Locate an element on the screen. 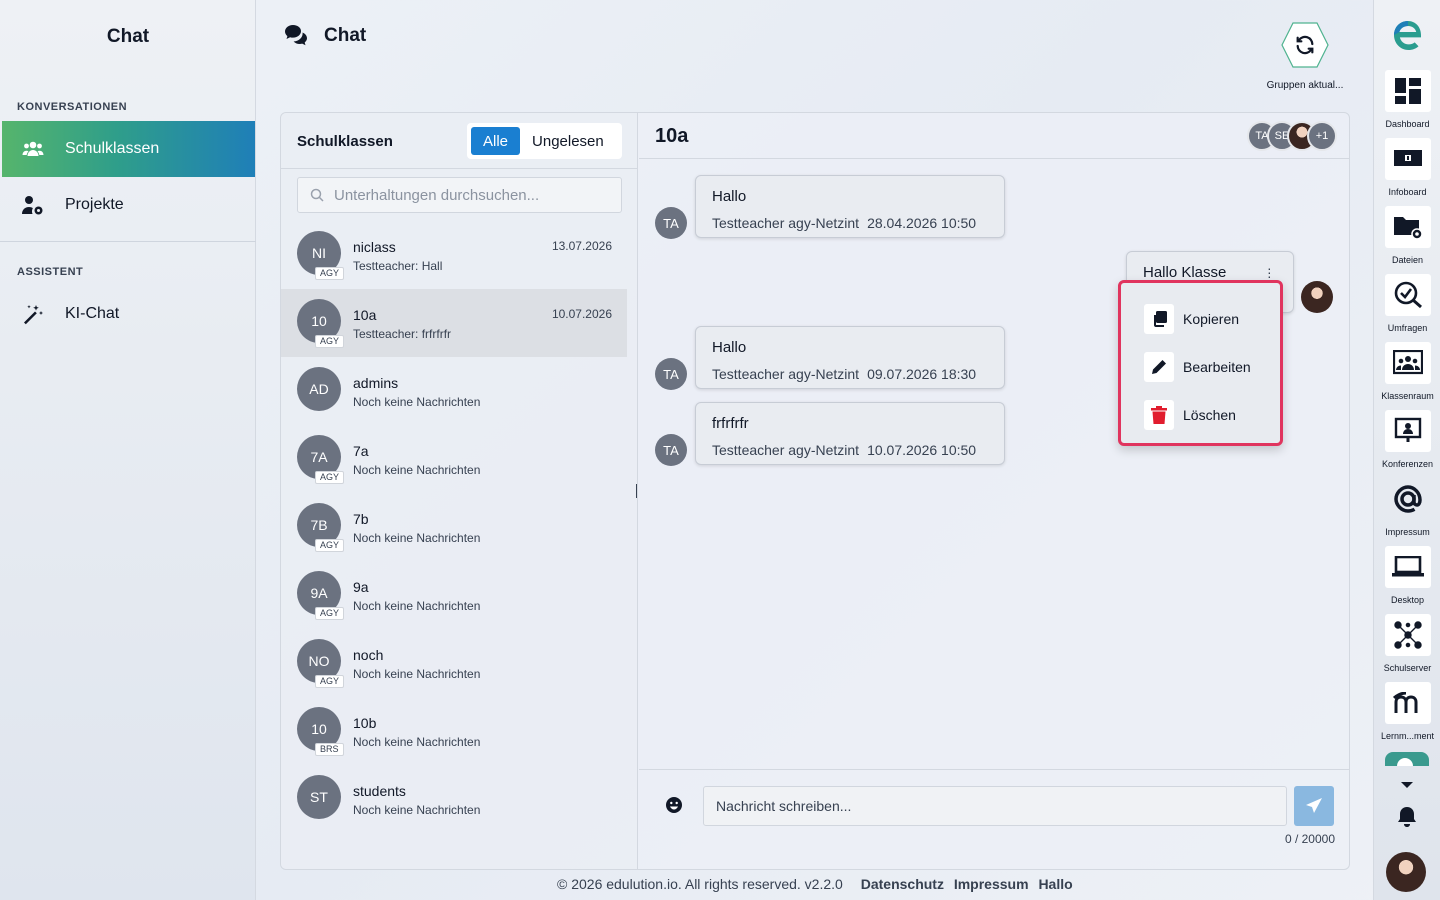 This screenshot has width=1440, height=900. conversation-preview: Testteacher: frfrfrfr is located at coordinates (402, 334).